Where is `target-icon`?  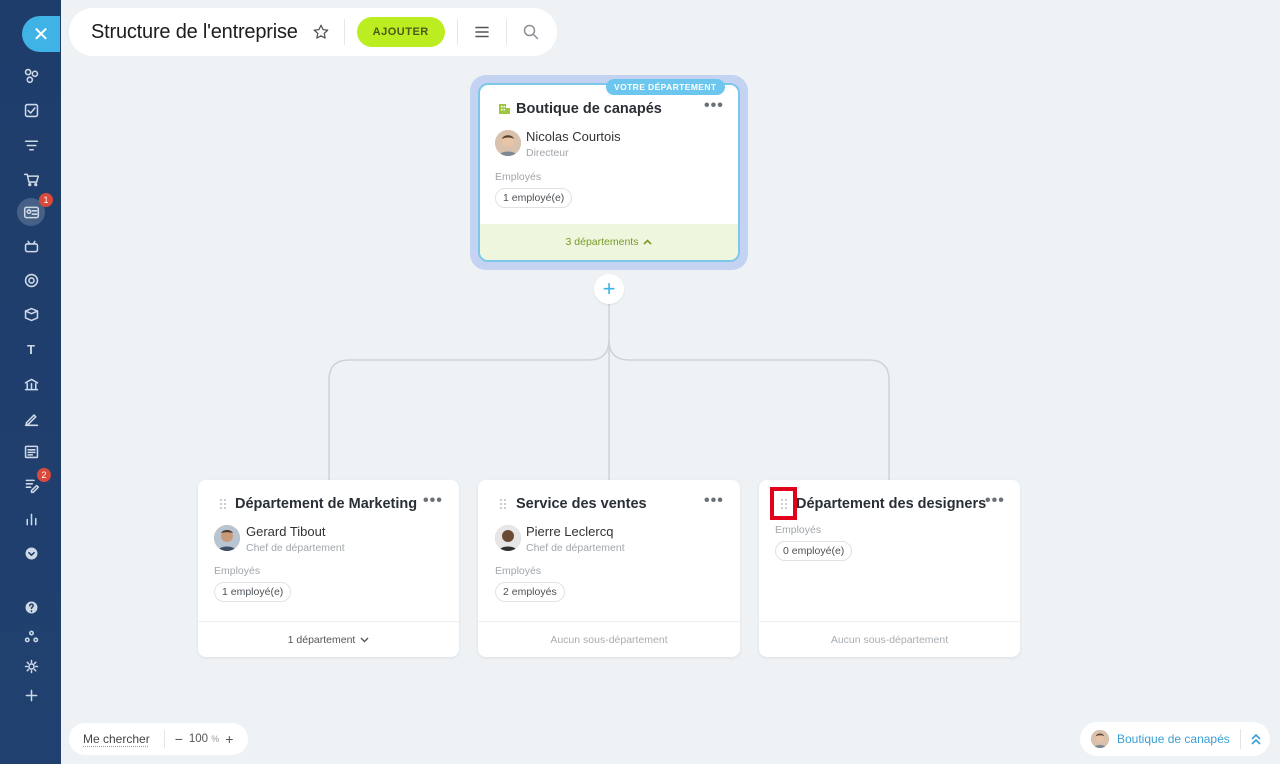 target-icon is located at coordinates (31, 280).